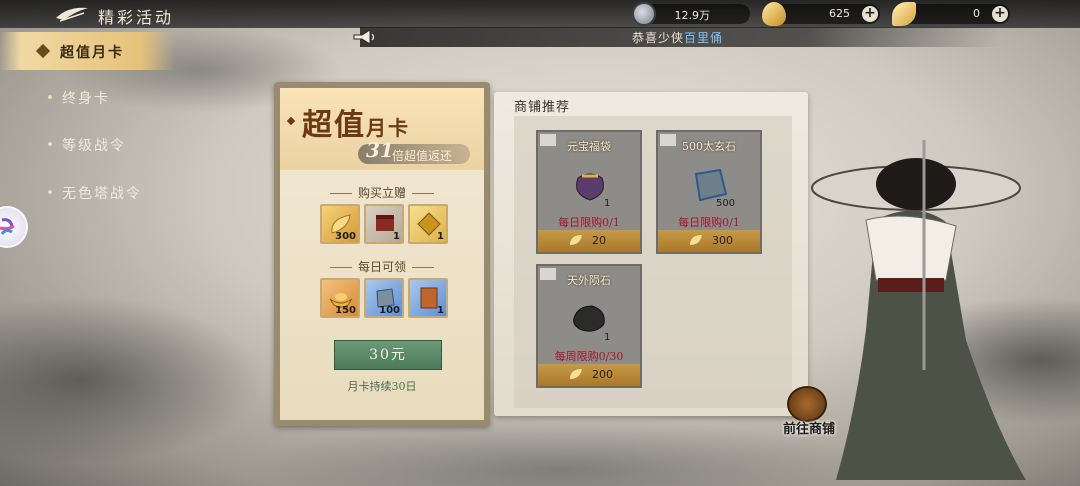  I want to click on month-card-header: 超值月卡 31 倍超值返还, so click(382, 129).